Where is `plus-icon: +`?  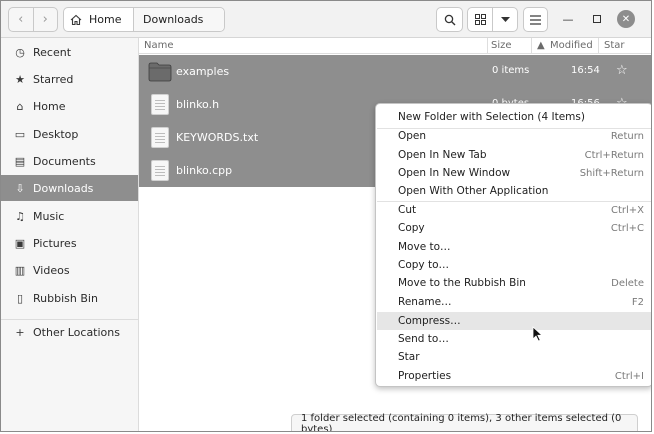 plus-icon: + is located at coordinates (20, 332).